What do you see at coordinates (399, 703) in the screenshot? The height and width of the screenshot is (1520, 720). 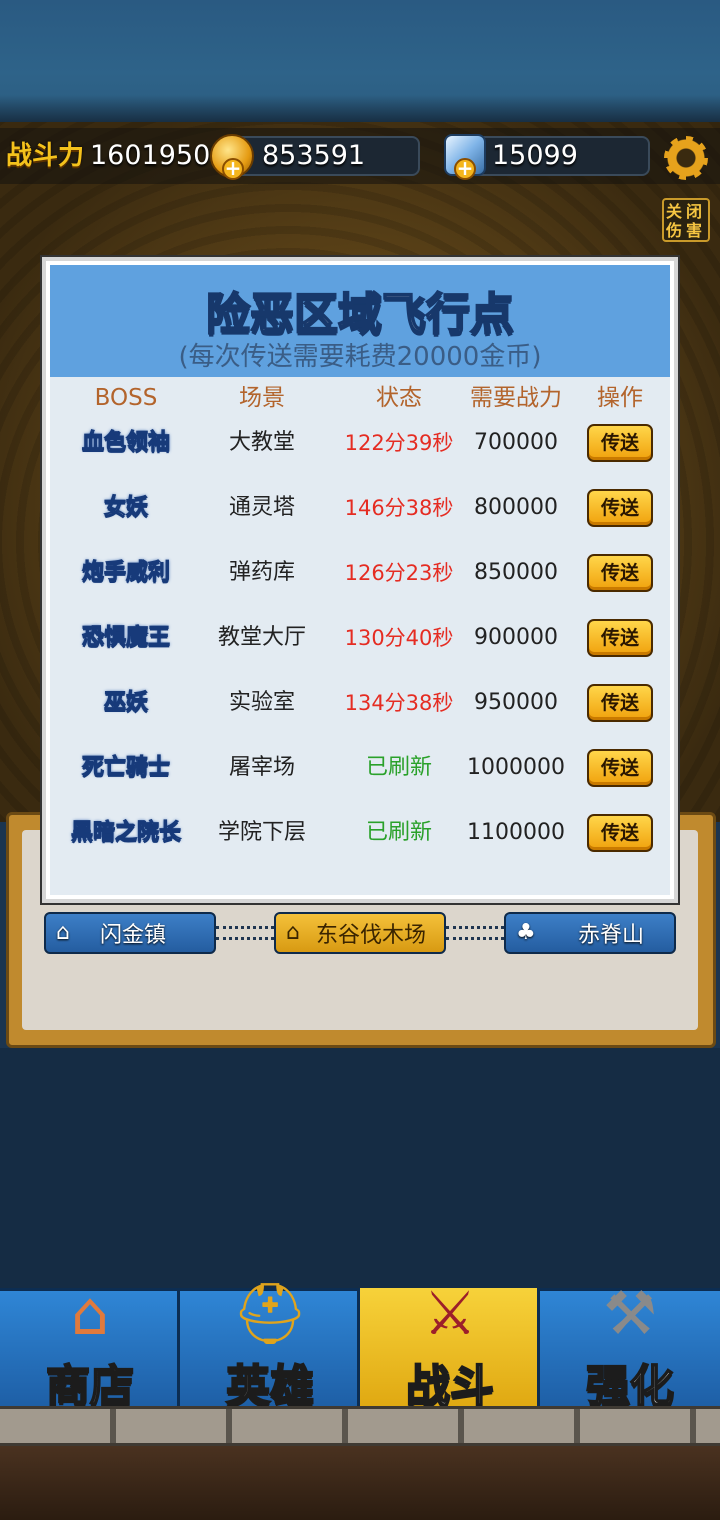 I see `boss-status: 134分38秒` at bounding box center [399, 703].